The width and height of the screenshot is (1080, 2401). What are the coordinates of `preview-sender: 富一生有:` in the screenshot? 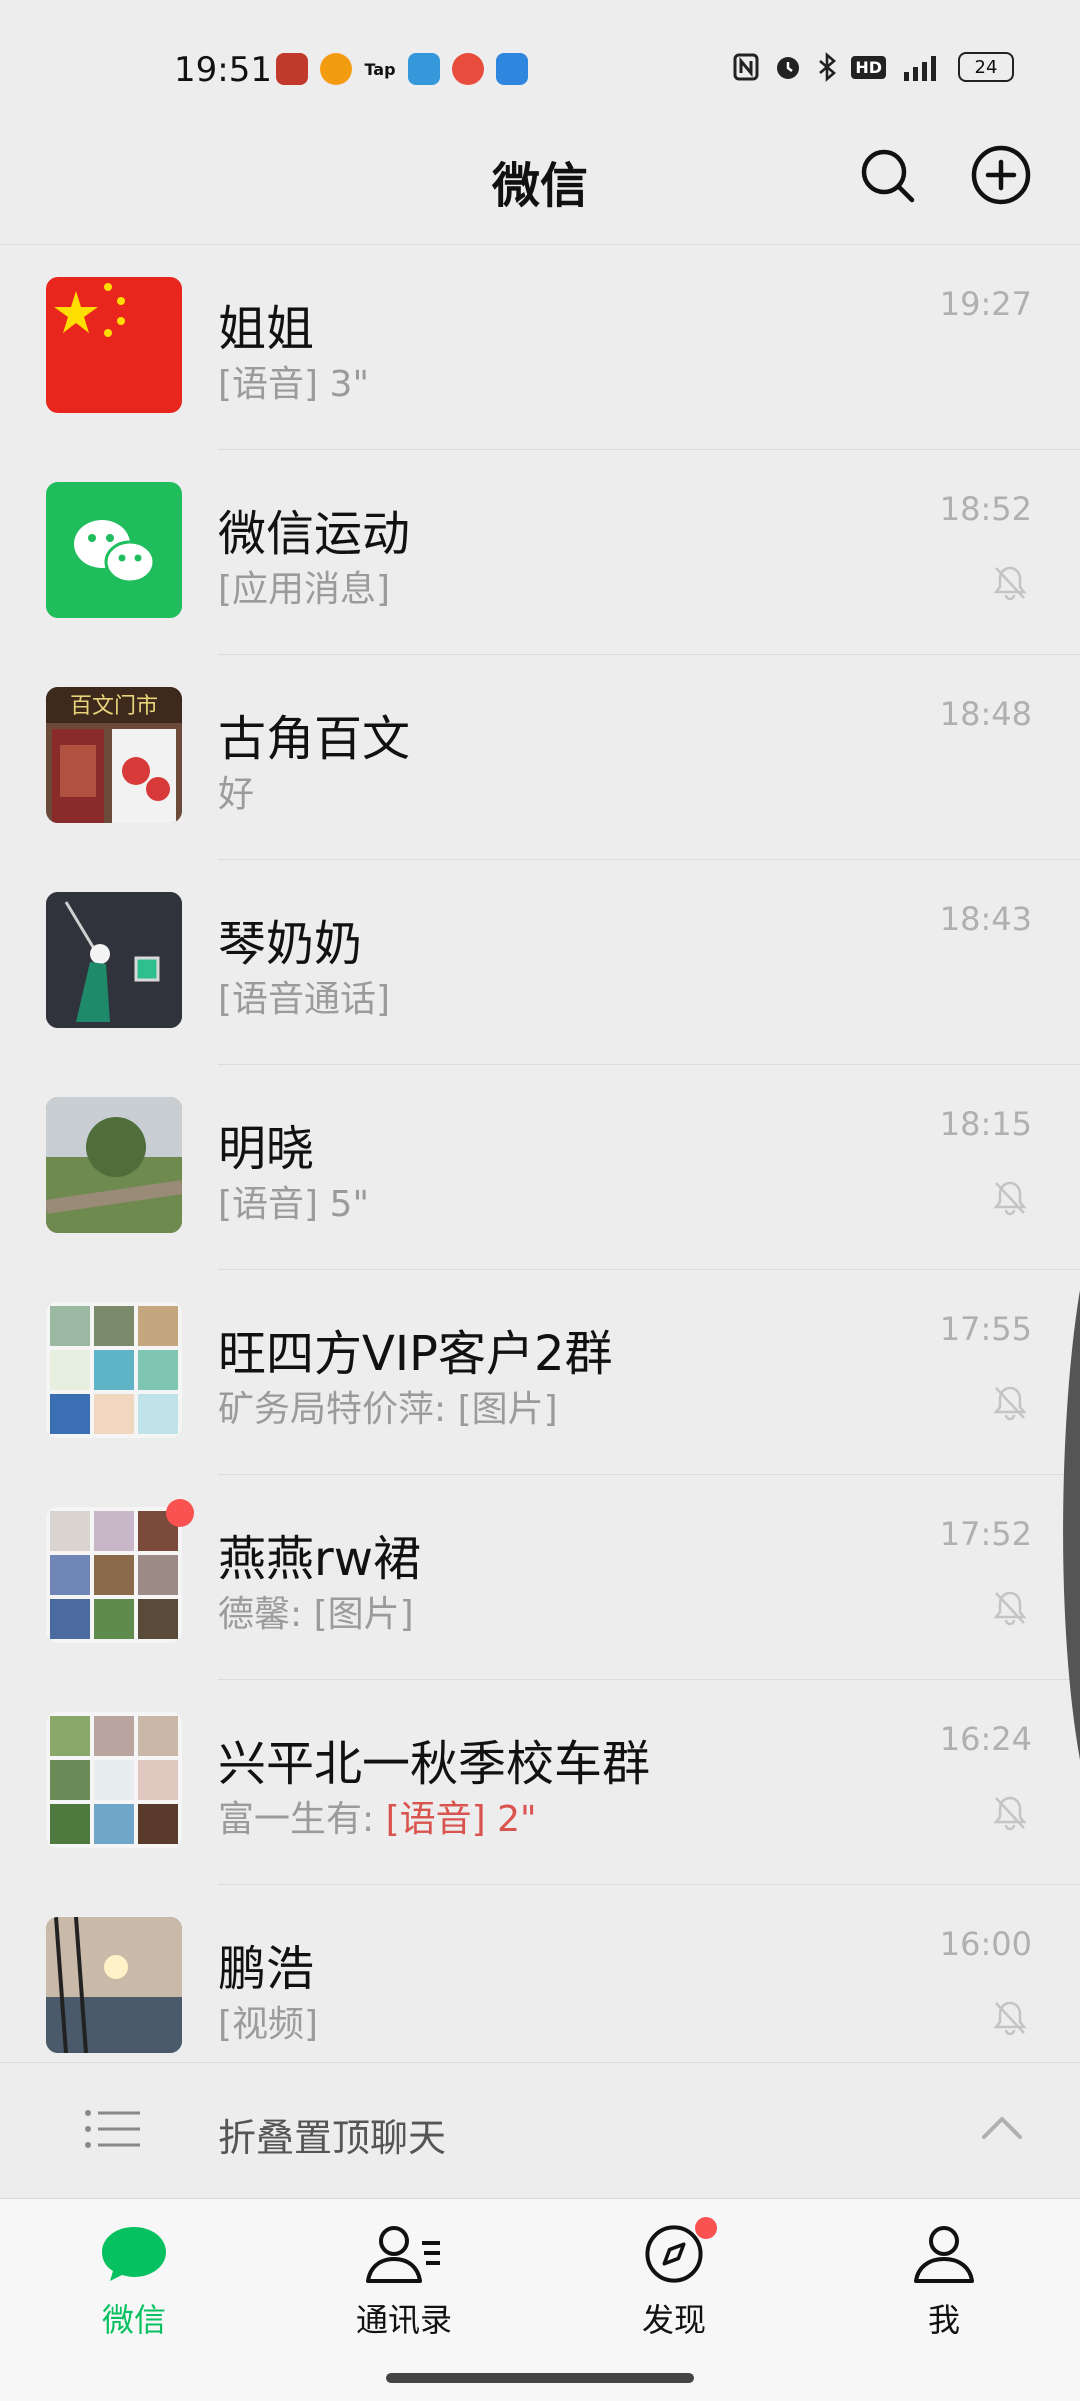 It's located at (302, 1819).